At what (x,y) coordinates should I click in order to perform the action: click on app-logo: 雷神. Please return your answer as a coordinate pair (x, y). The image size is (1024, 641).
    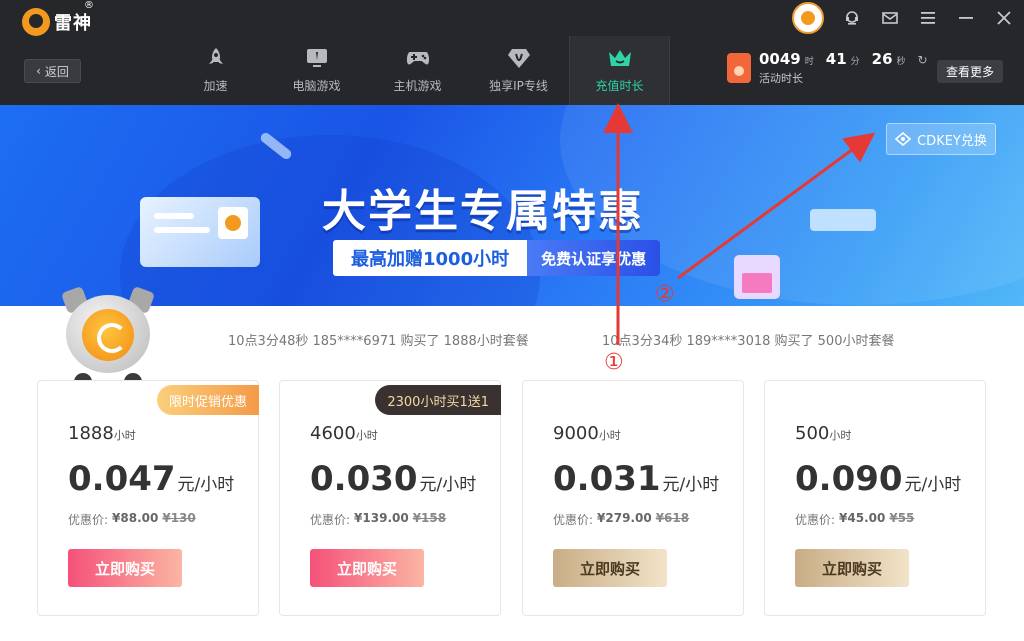
    Looking at the image, I should click on (57, 22).